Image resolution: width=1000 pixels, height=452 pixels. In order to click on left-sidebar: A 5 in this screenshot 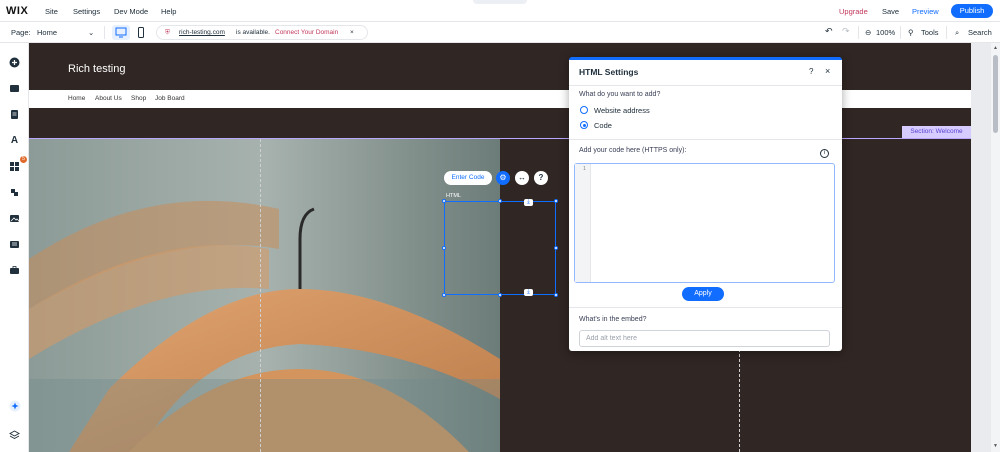, I will do `click(14, 247)`.